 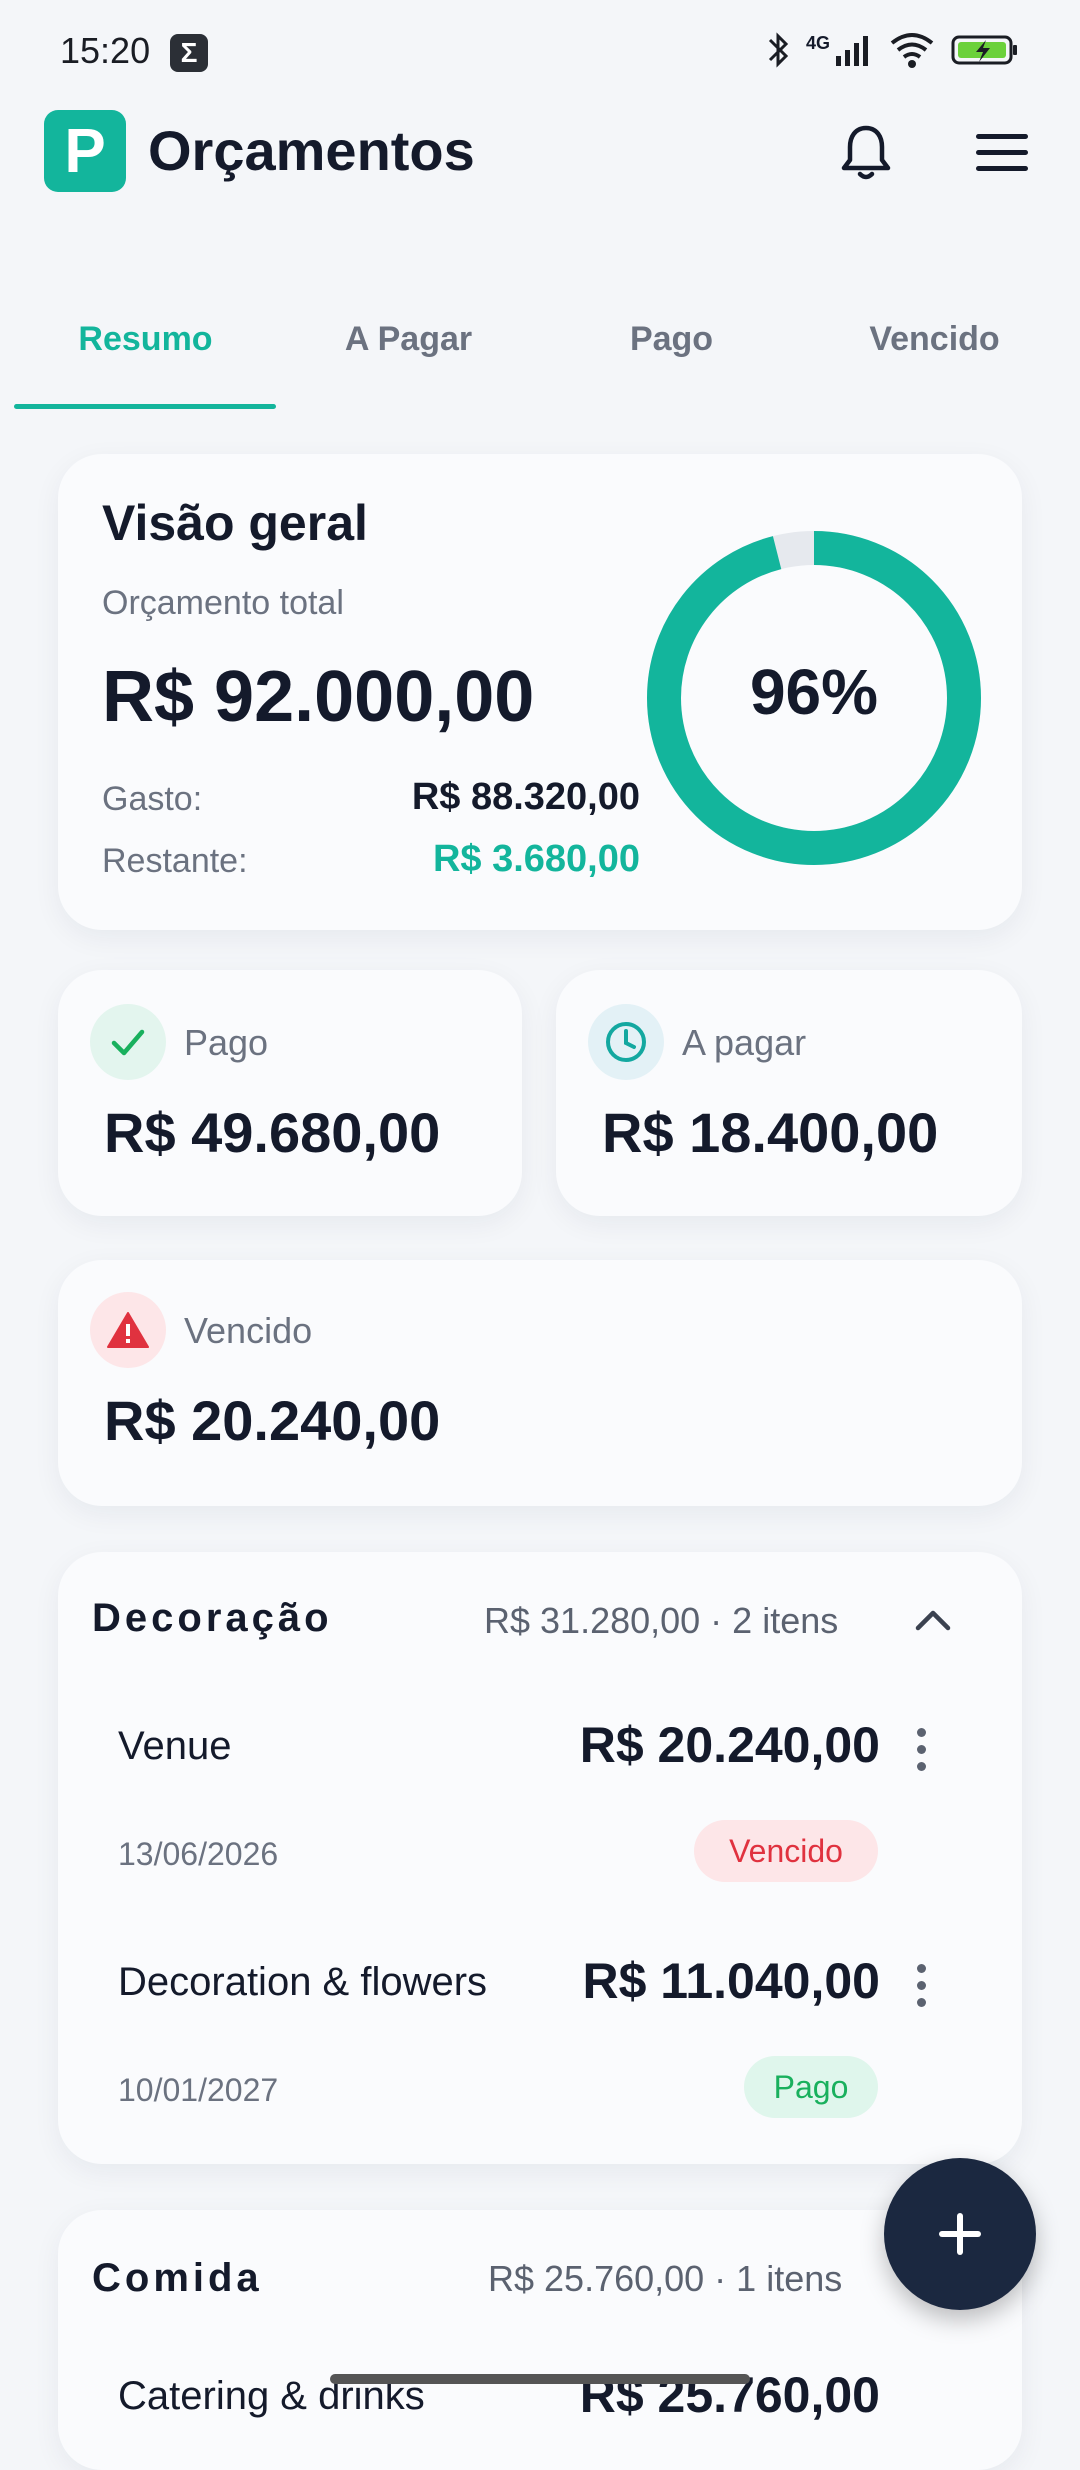 I want to click on active-tab-indicator, so click(x=145, y=406).